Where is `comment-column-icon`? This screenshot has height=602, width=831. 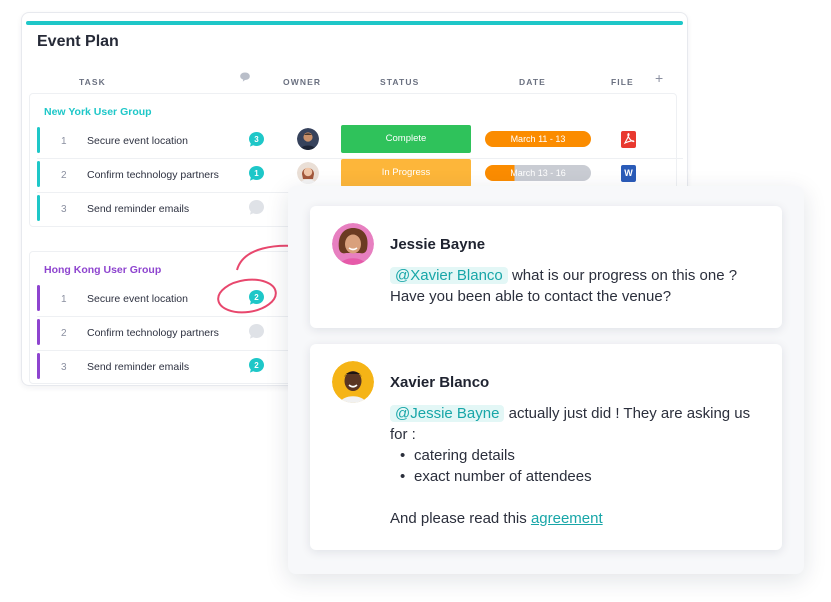
comment-column-icon is located at coordinates (245, 77).